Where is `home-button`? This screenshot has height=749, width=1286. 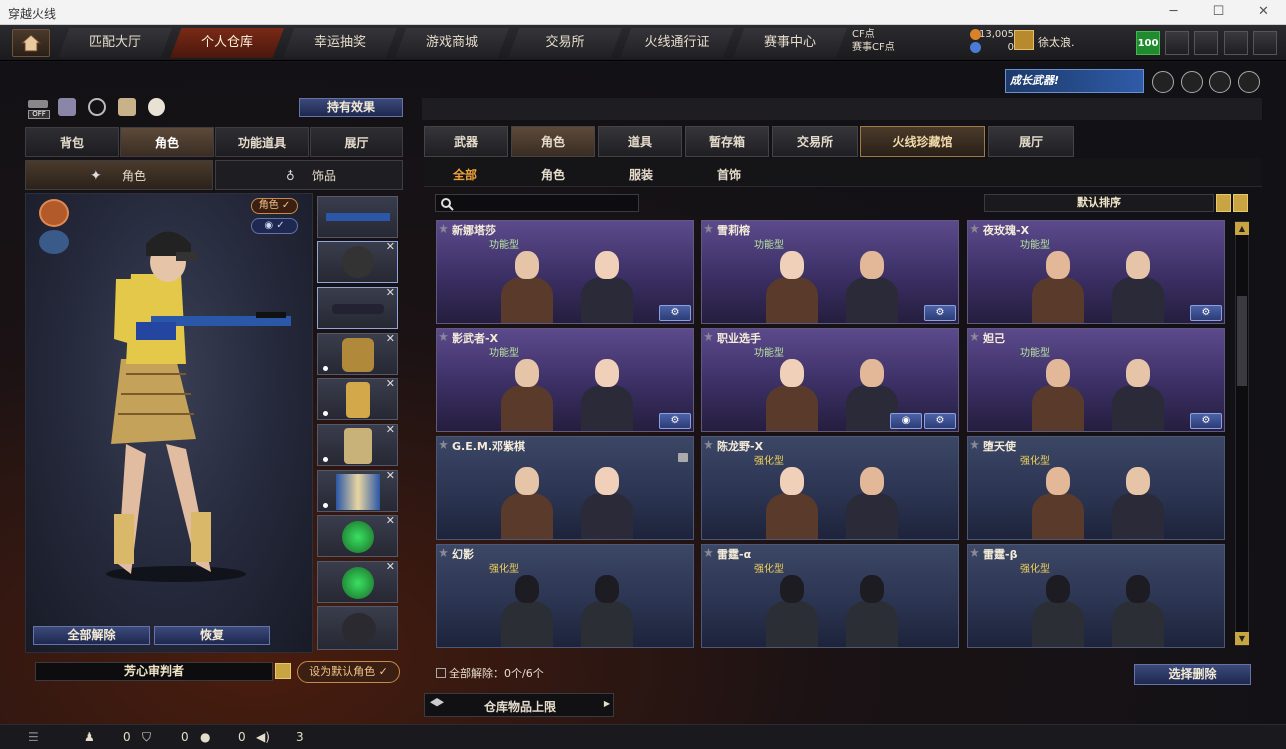
home-button is located at coordinates (31, 43).